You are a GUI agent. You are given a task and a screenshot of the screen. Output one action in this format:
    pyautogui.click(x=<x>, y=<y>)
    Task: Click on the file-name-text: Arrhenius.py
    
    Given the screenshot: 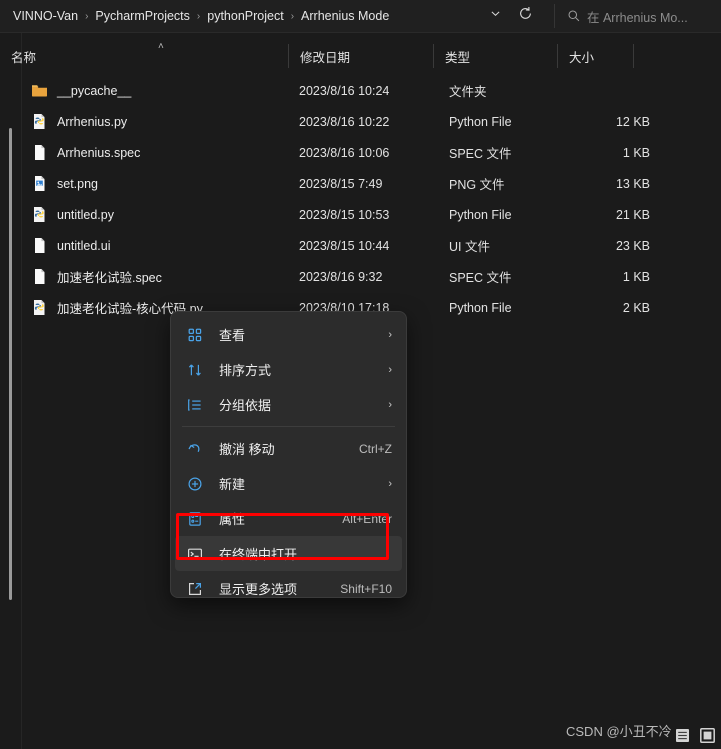 What is the action you would take?
    pyautogui.click(x=92, y=121)
    